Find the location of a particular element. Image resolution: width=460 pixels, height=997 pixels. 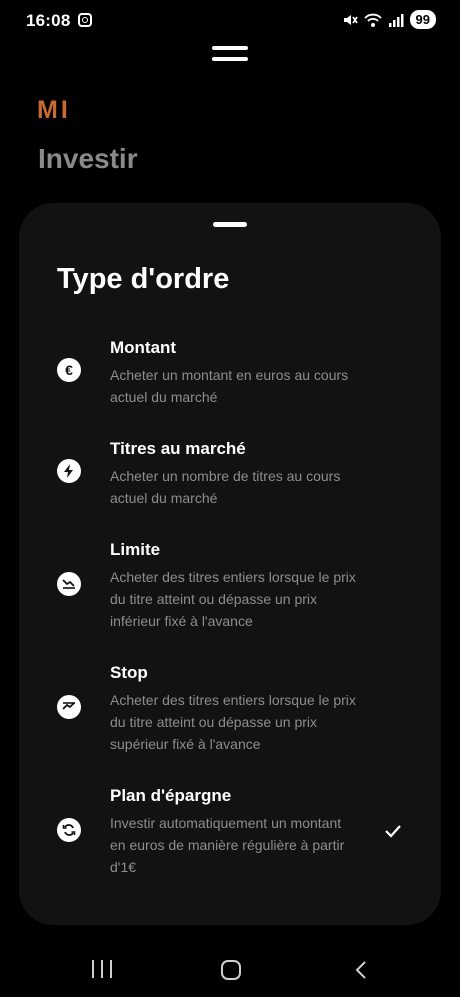

option-title: Plan d'épargne is located at coordinates (171, 795).